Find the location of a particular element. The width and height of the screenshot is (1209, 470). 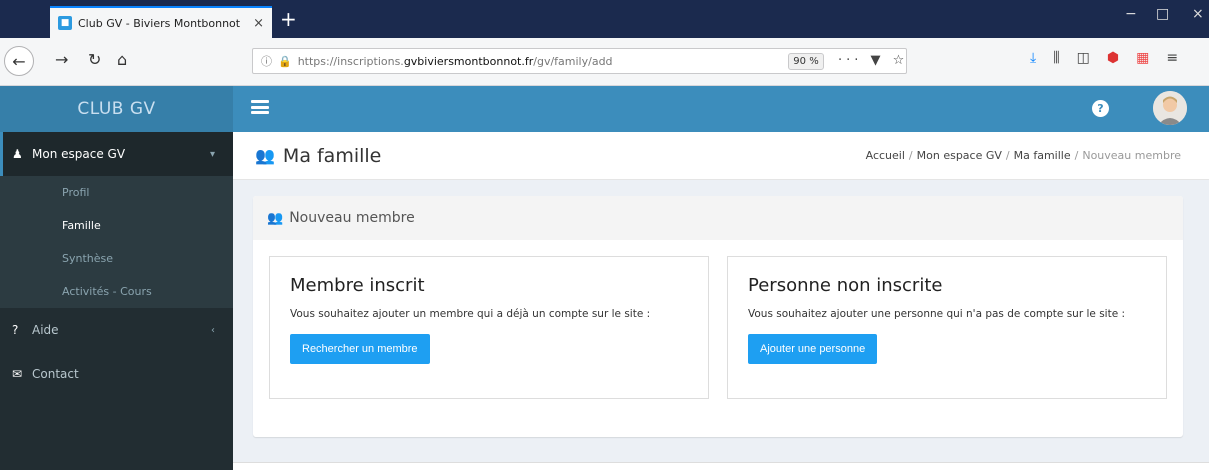

browser-tab: ■ Club GV - Biviers Montbonnot × is located at coordinates (161, 22).